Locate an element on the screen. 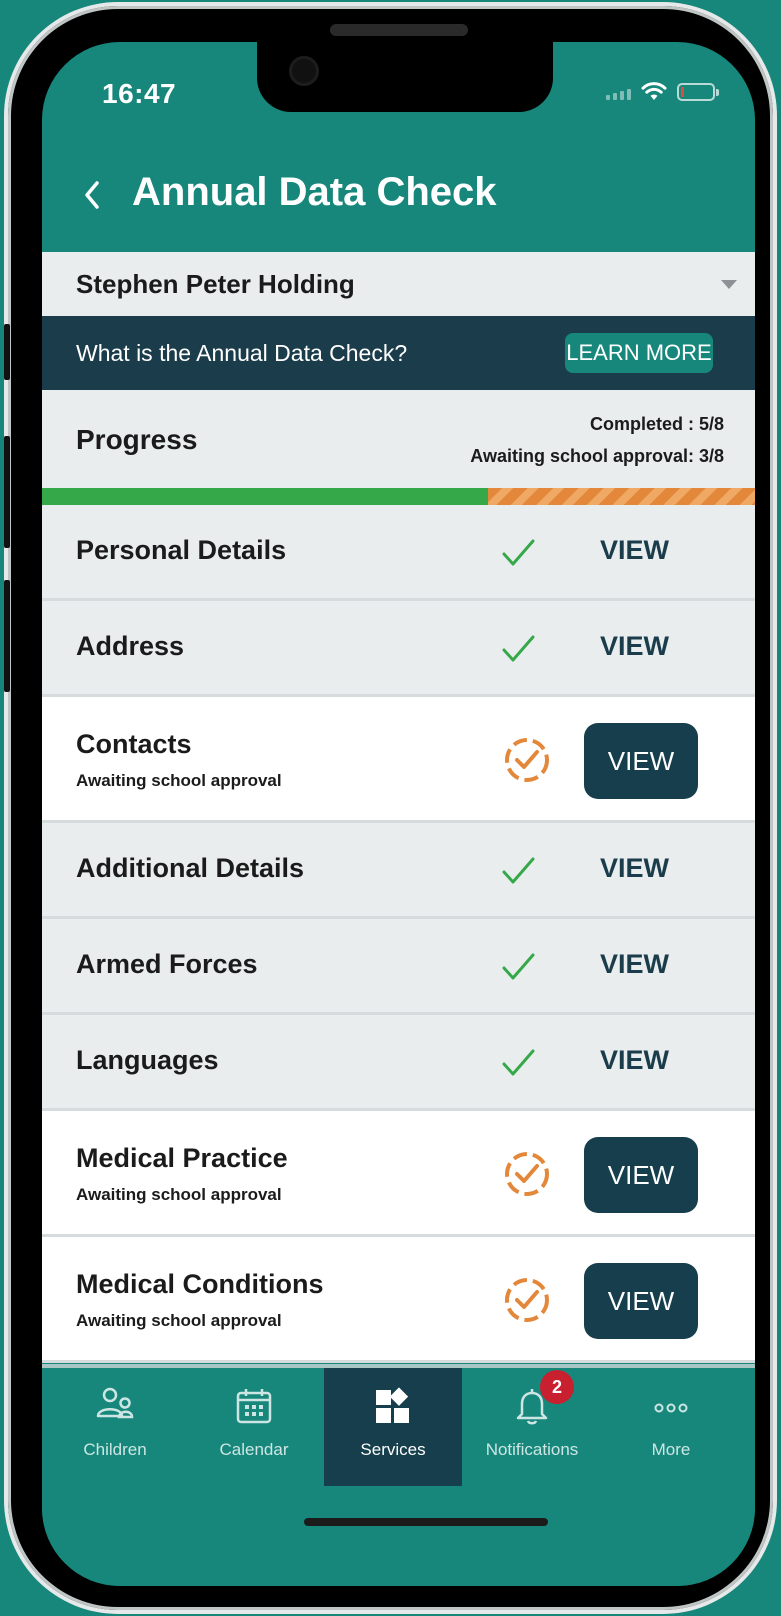  app-header: Annual Data Check is located at coordinates (398, 202).